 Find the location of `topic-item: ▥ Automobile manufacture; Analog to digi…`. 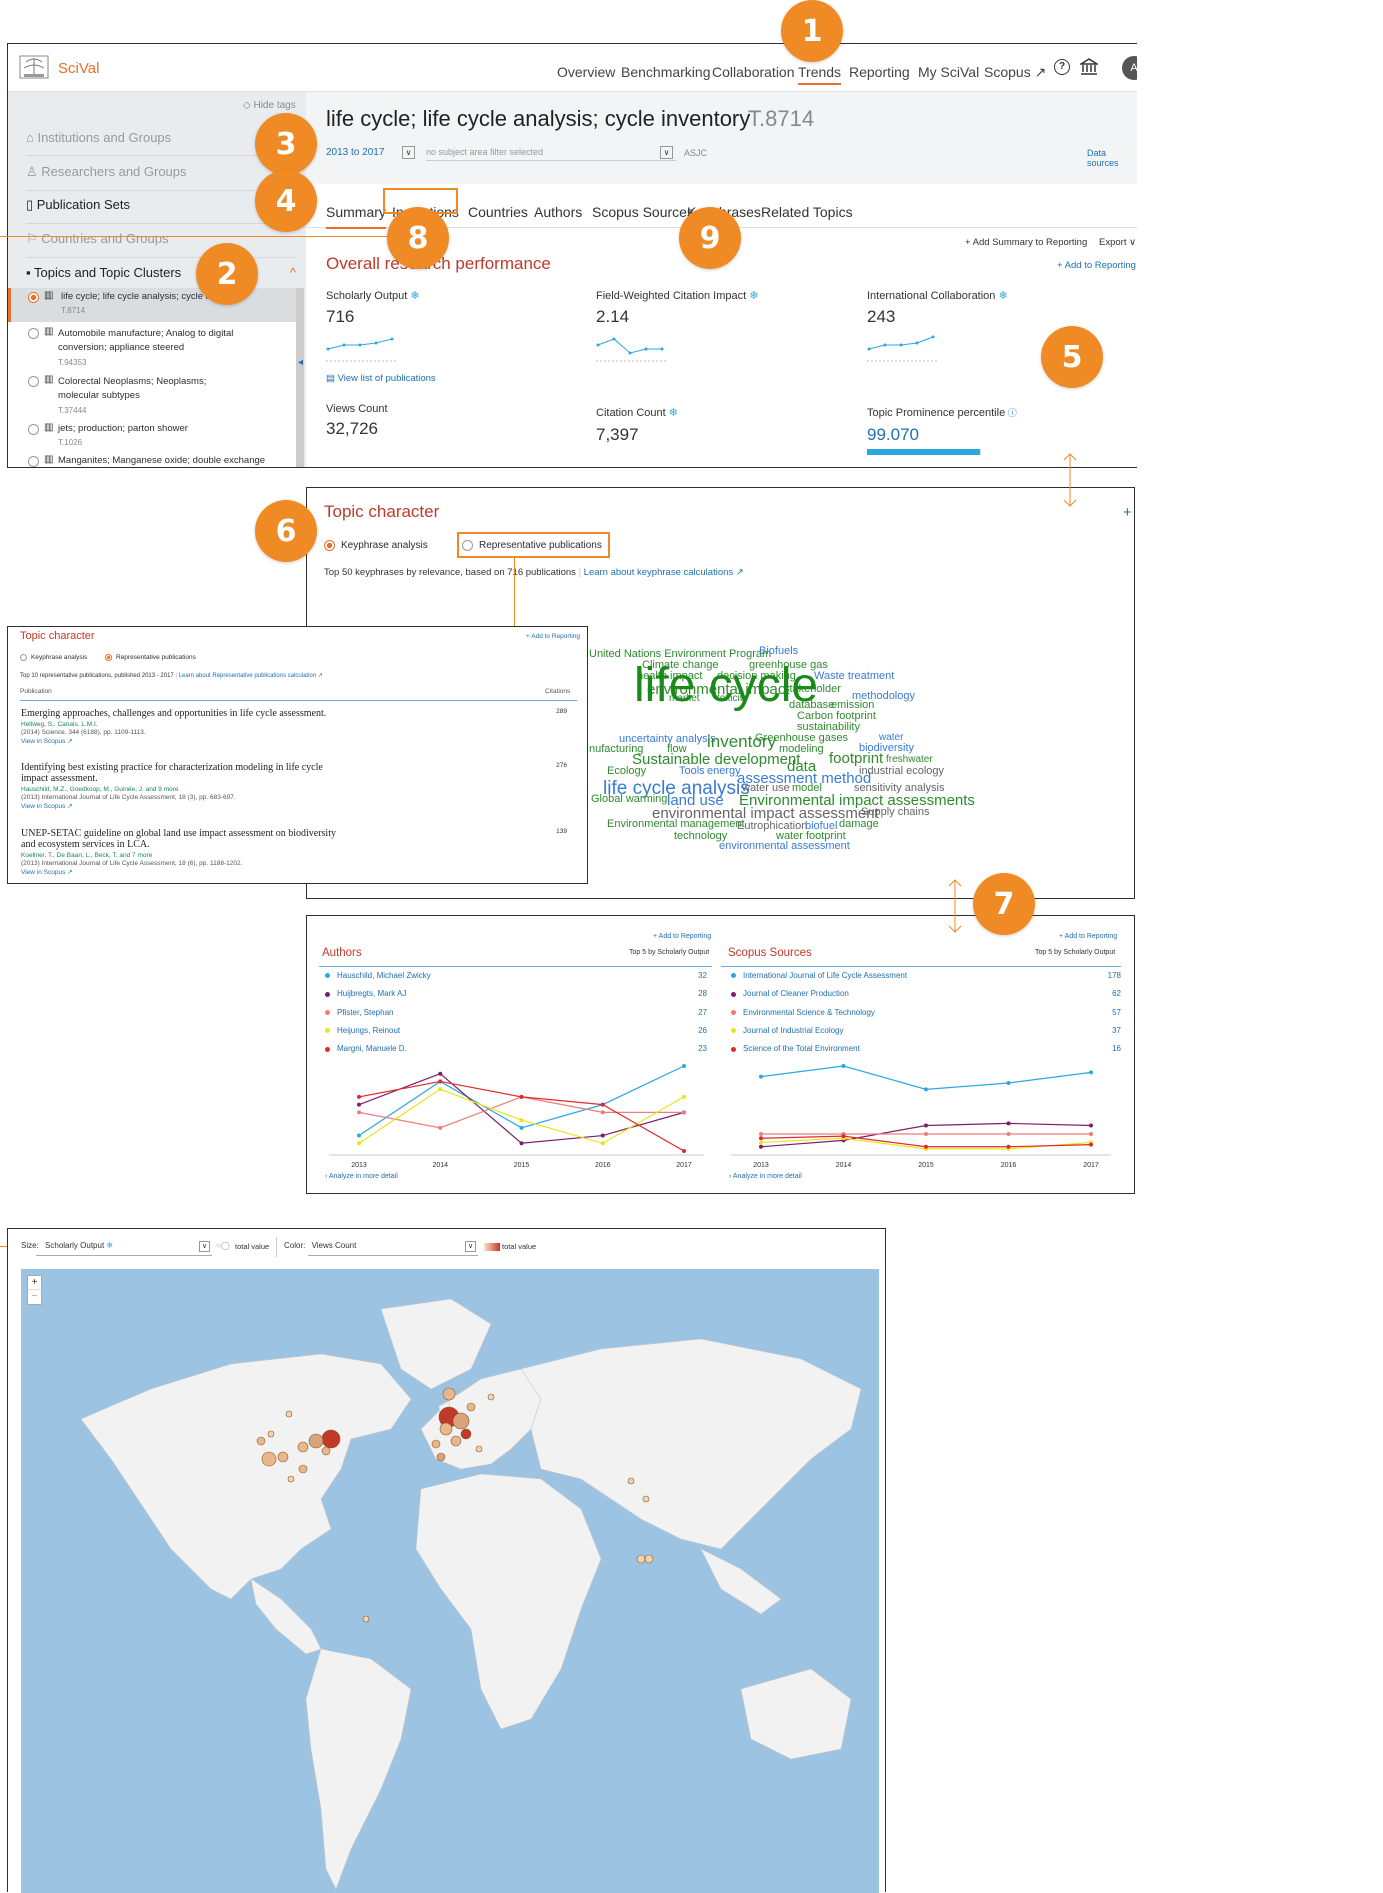

topic-item: ▥ Automobile manufacture; Analog to digi… is located at coordinates (152, 346).